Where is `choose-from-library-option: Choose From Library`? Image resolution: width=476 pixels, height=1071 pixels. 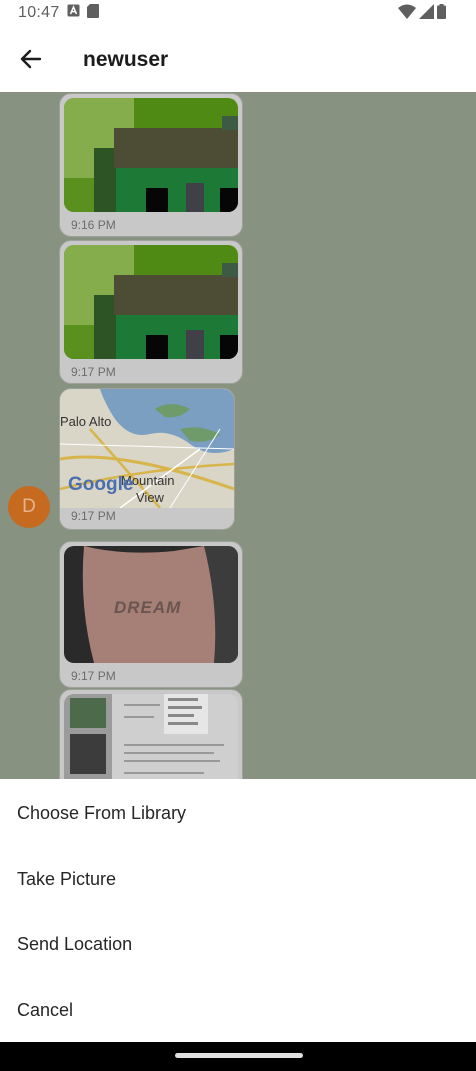
choose-from-library-option: Choose From Library is located at coordinates (101, 813).